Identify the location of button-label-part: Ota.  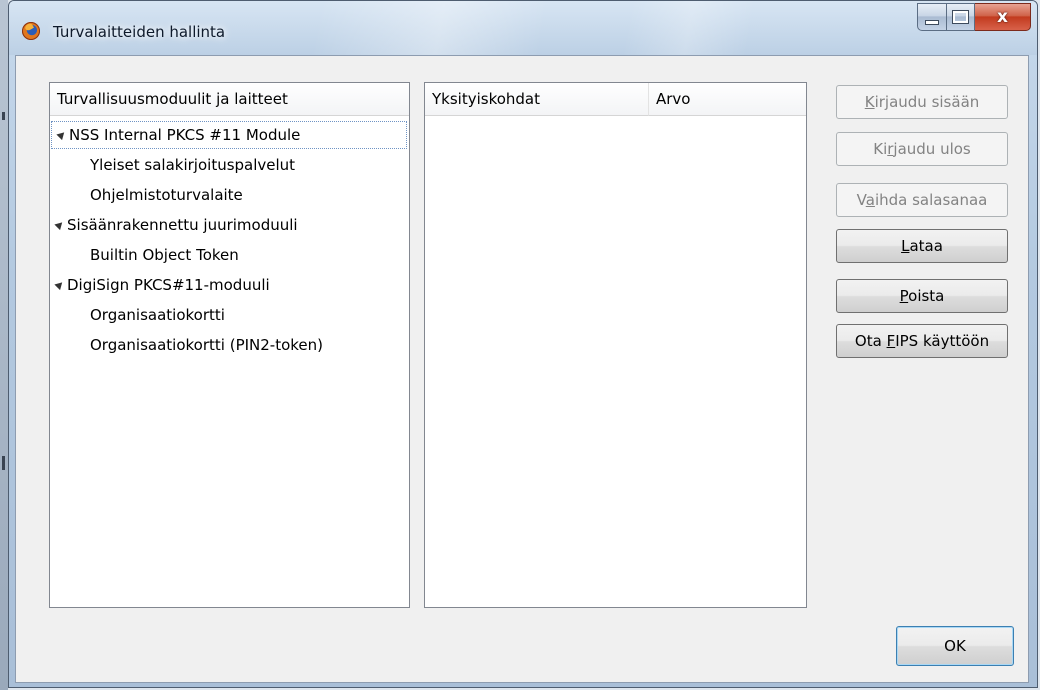
(870, 341).